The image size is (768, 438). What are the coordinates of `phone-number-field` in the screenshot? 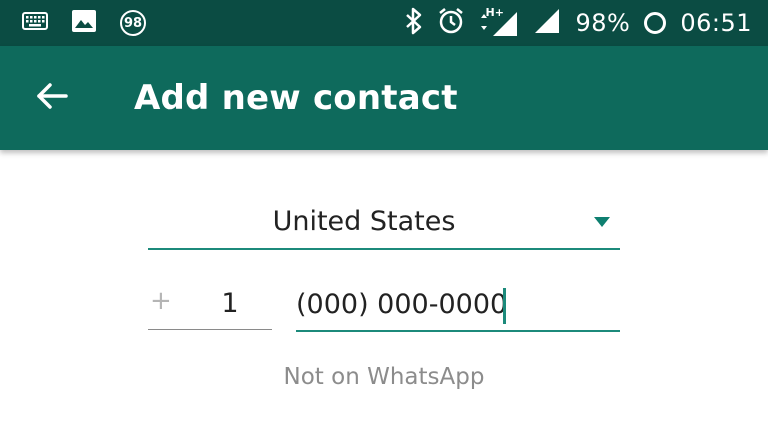 It's located at (458, 306).